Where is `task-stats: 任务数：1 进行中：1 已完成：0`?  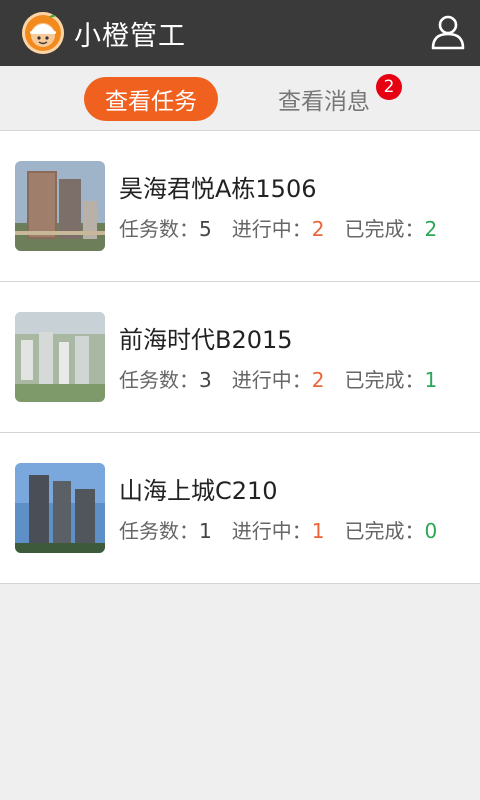 task-stats: 任务数：1 进行中：1 已完成：0 is located at coordinates (288, 529).